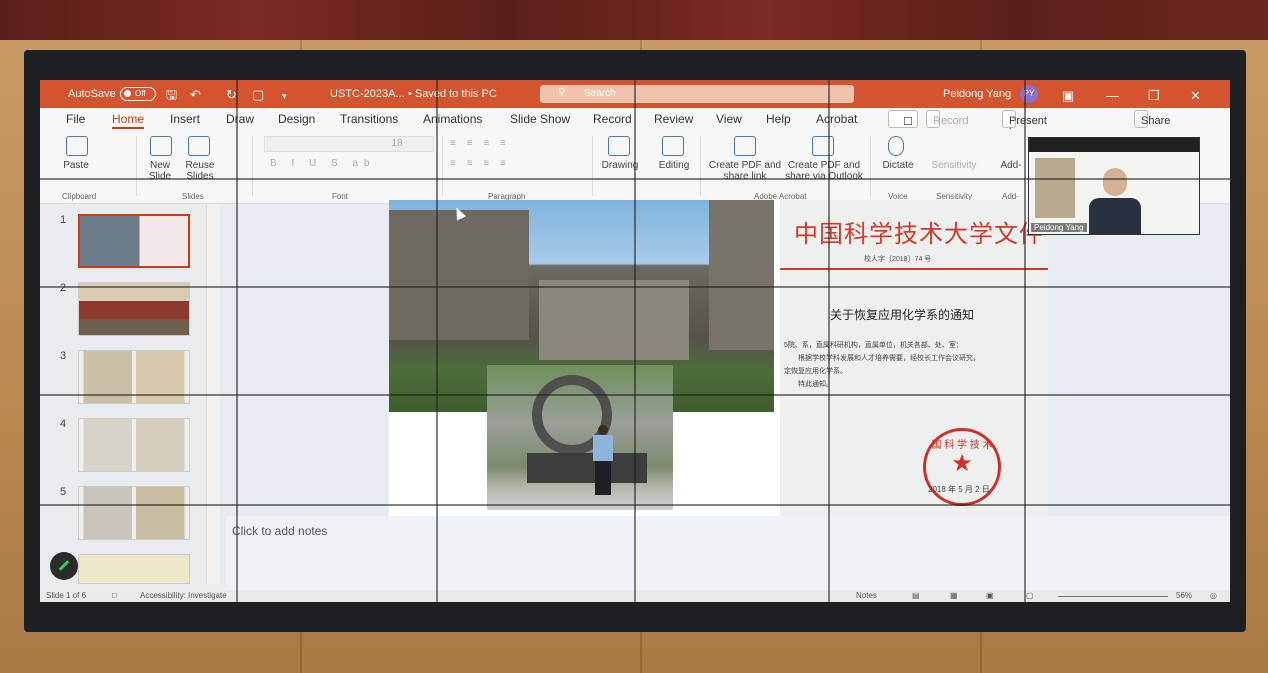  I want to click on slide-counter: Slide 1 of 6, so click(66, 595).